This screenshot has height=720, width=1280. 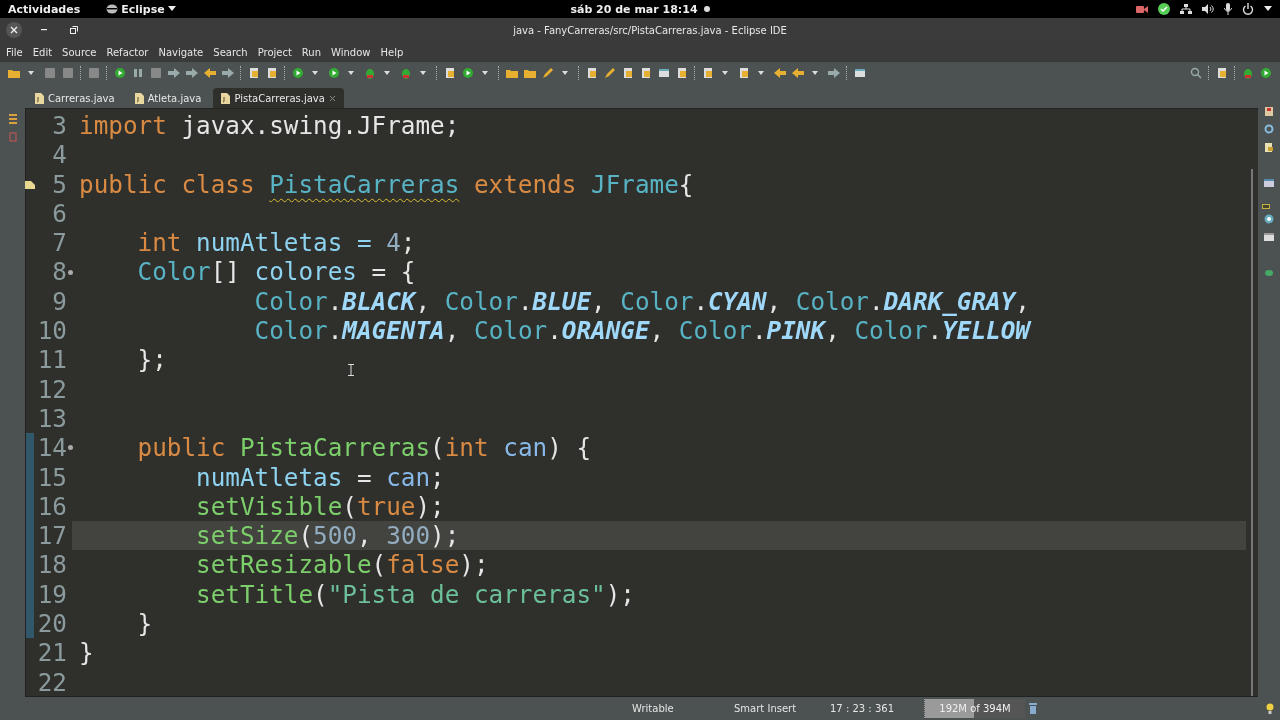 What do you see at coordinates (634, 9) in the screenshot?
I see `clock: sáb 20 de mar 18:14` at bounding box center [634, 9].